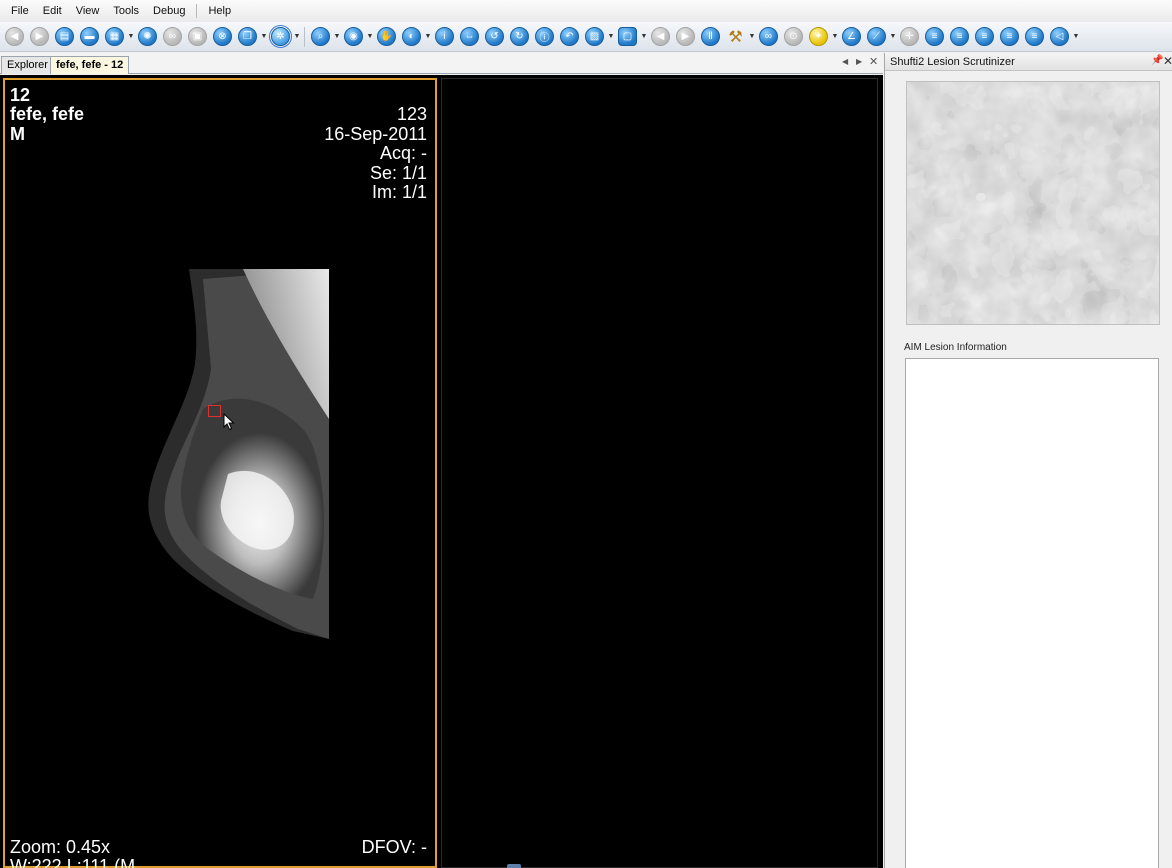 Image resolution: width=1172 pixels, height=868 pixels. What do you see at coordinates (1157, 60) in the screenshot?
I see `pin-icon: 📌` at bounding box center [1157, 60].